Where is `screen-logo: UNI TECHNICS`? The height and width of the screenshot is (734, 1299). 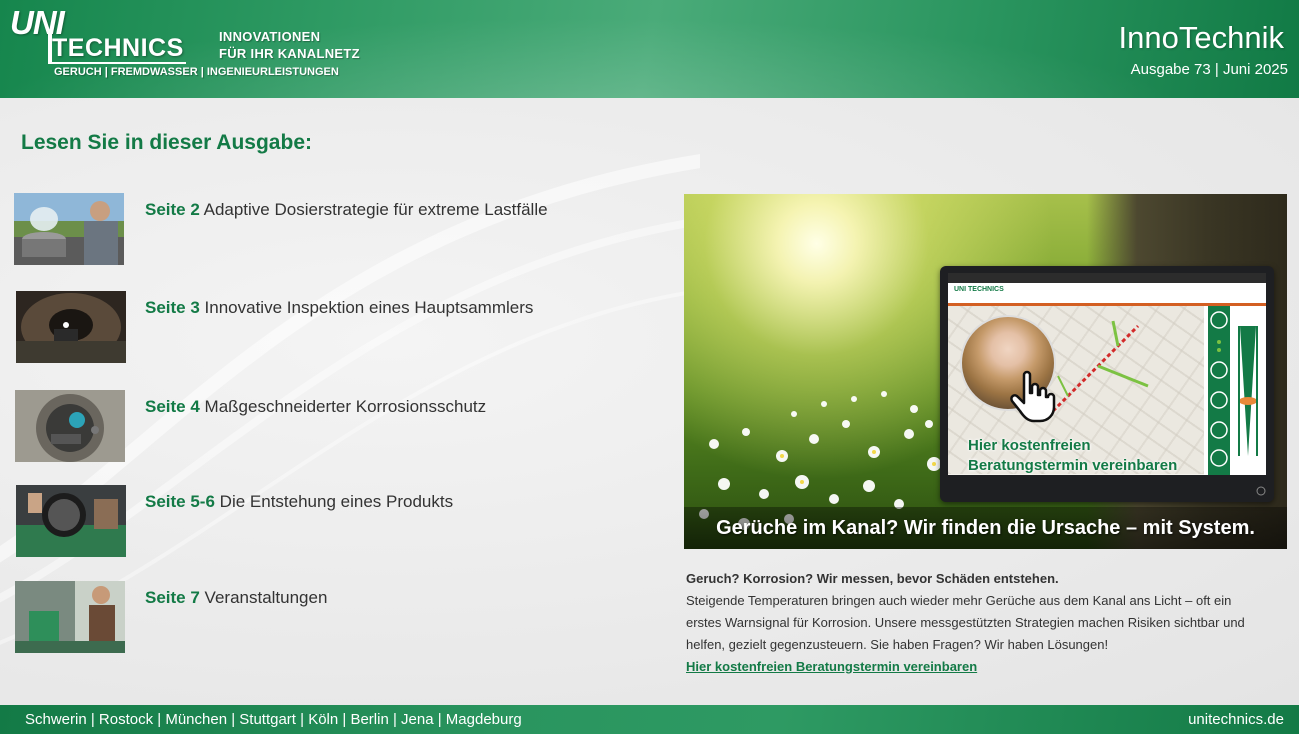 screen-logo: UNI TECHNICS is located at coordinates (979, 289).